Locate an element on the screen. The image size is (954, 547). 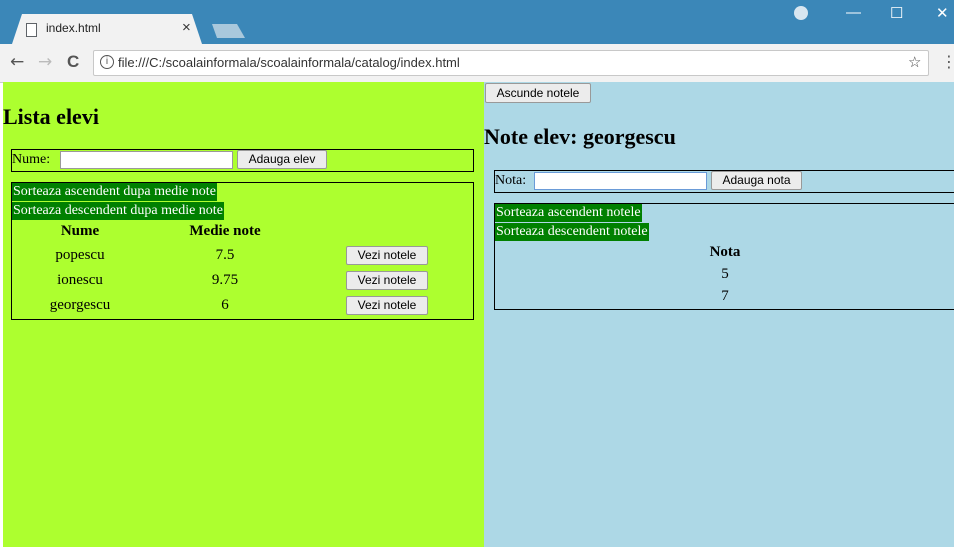
sort-avg-asc-link: Sorteaza ascendent dupa medie note is located at coordinates (114, 192).